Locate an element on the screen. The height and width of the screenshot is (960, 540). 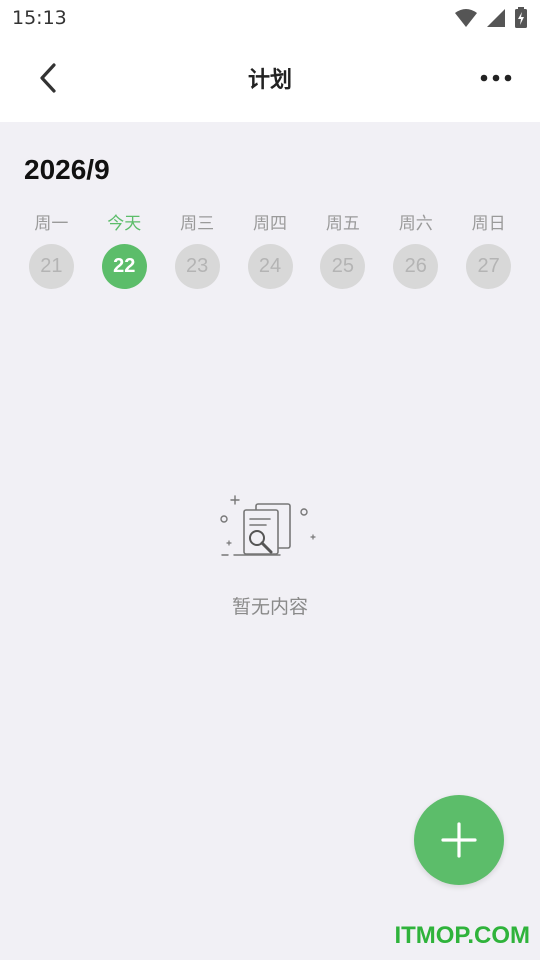
day-saturday: 周六 26 is located at coordinates (415, 249).